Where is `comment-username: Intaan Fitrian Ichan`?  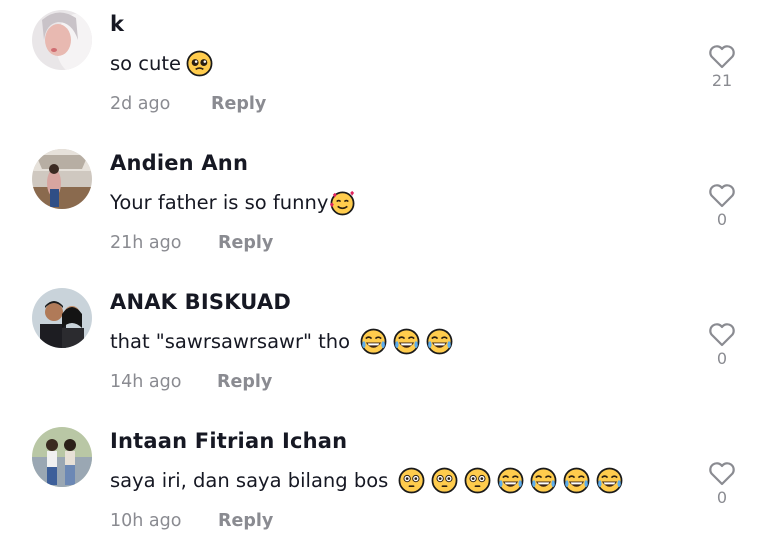 comment-username: Intaan Fitrian Ichan is located at coordinates (228, 441).